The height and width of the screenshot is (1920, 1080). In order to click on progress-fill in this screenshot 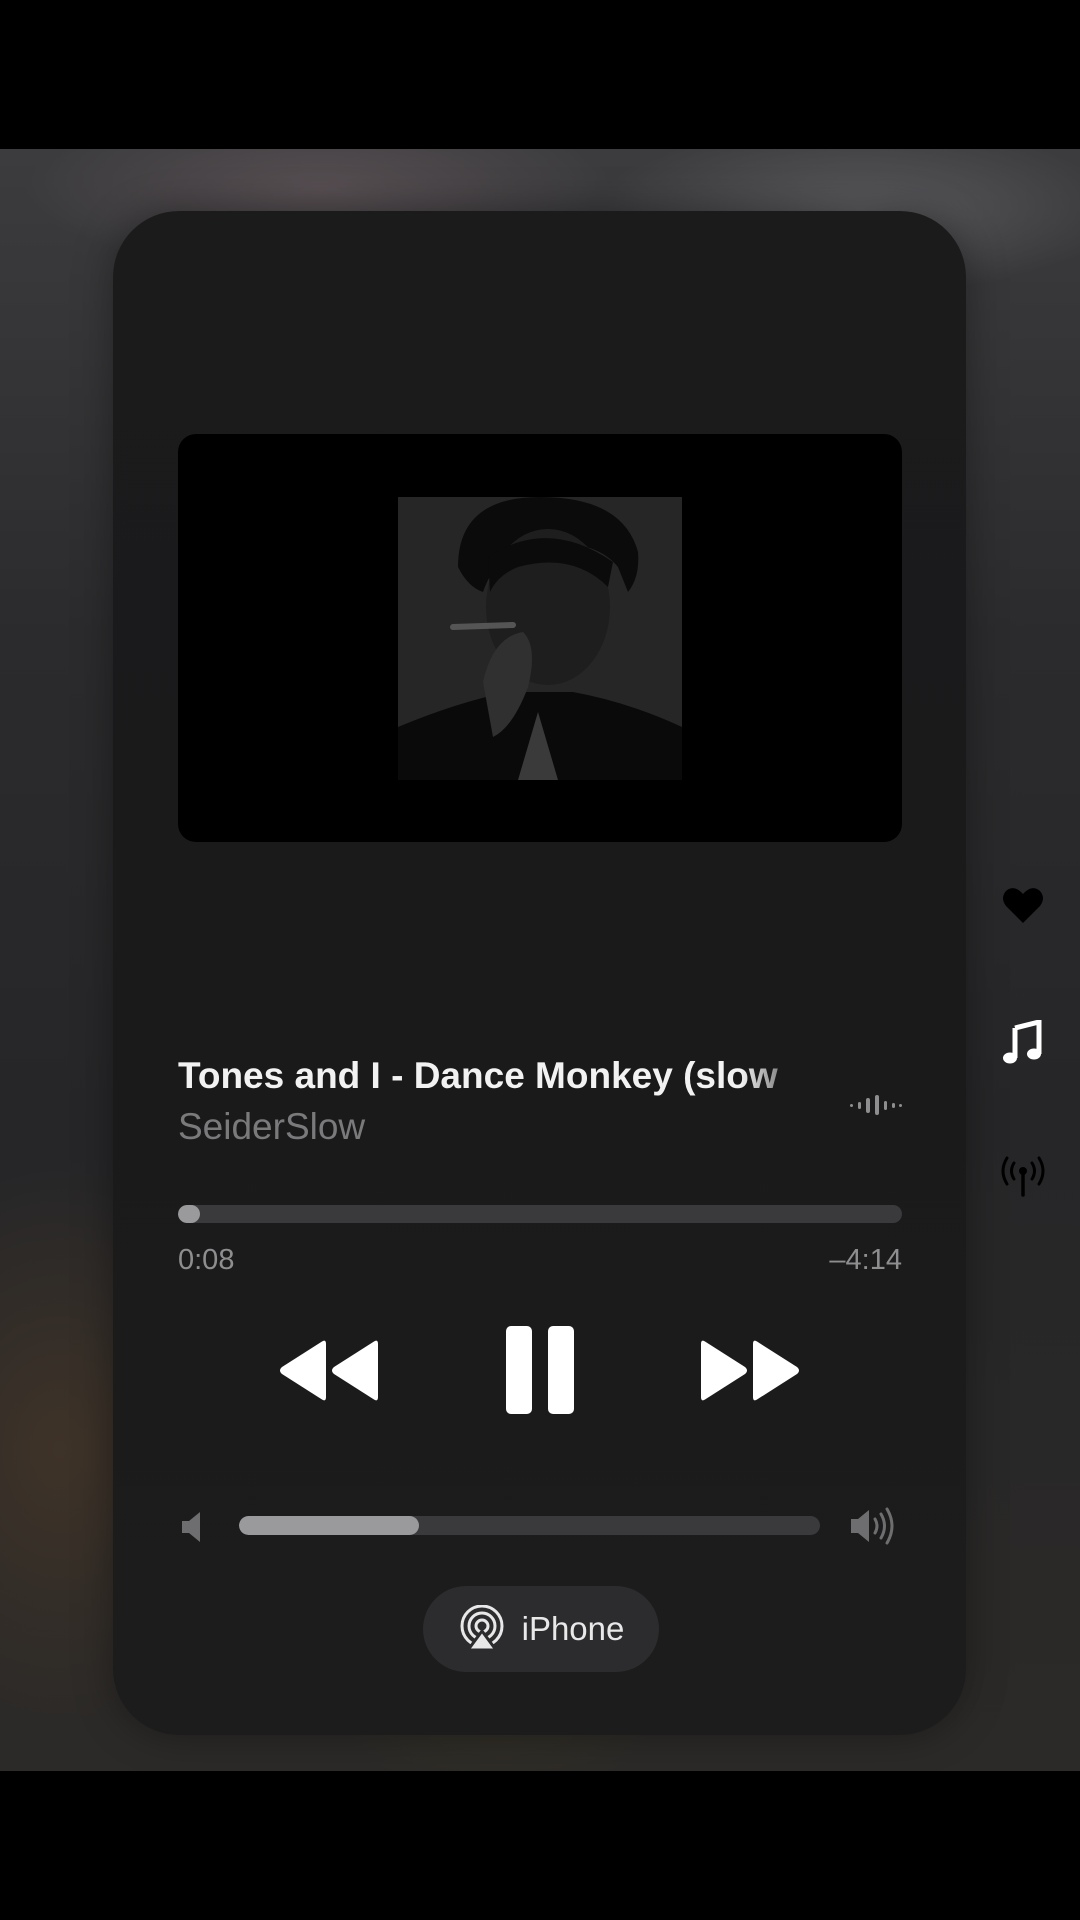, I will do `click(189, 1214)`.